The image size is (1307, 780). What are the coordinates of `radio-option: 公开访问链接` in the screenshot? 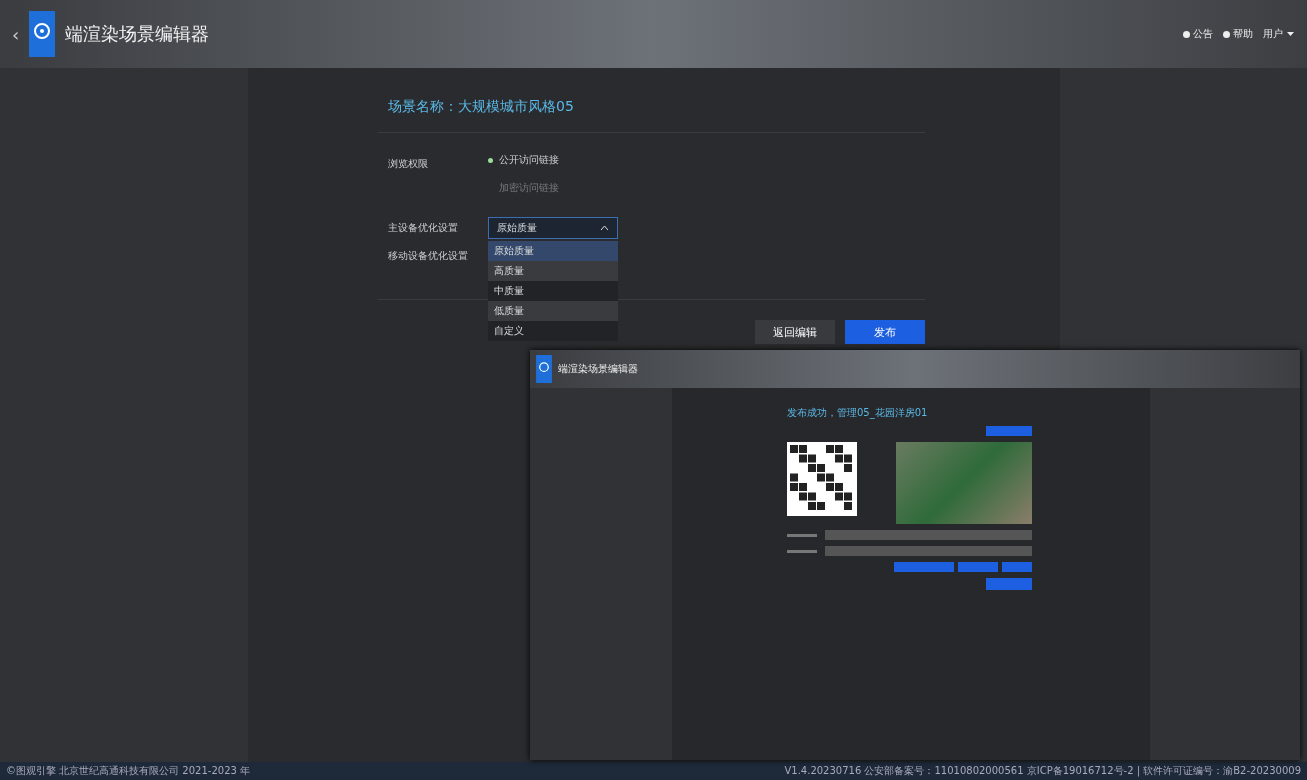 It's located at (523, 160).